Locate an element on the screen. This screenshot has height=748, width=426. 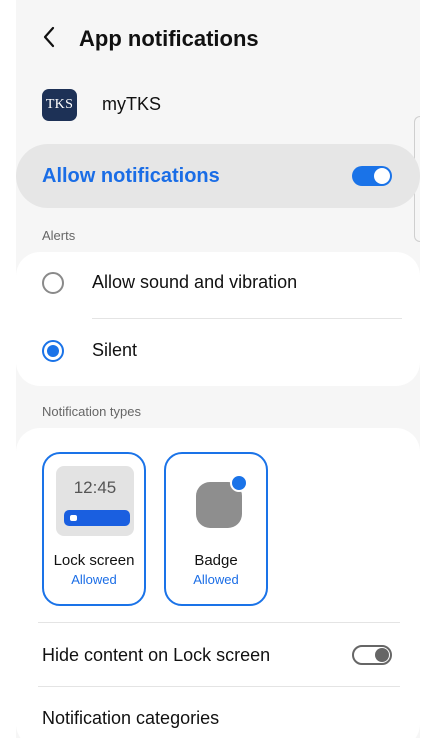
header: App notifications is located at coordinates (218, 38).